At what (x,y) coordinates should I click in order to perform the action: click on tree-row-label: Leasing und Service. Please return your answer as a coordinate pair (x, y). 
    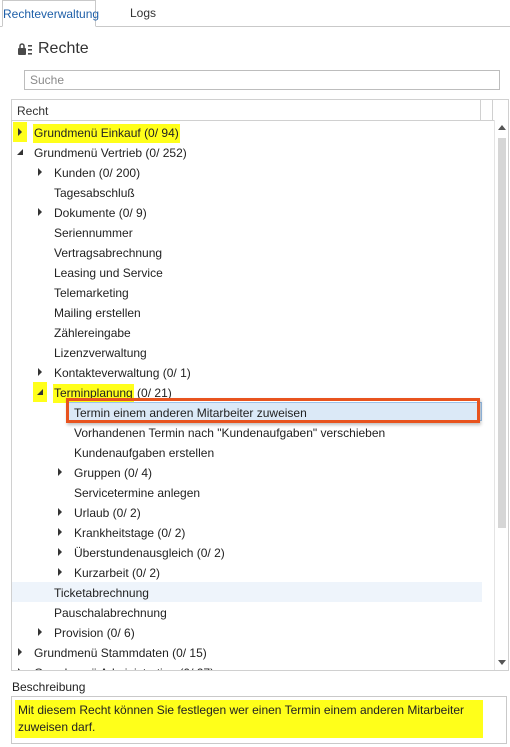
    Looking at the image, I should click on (108, 273).